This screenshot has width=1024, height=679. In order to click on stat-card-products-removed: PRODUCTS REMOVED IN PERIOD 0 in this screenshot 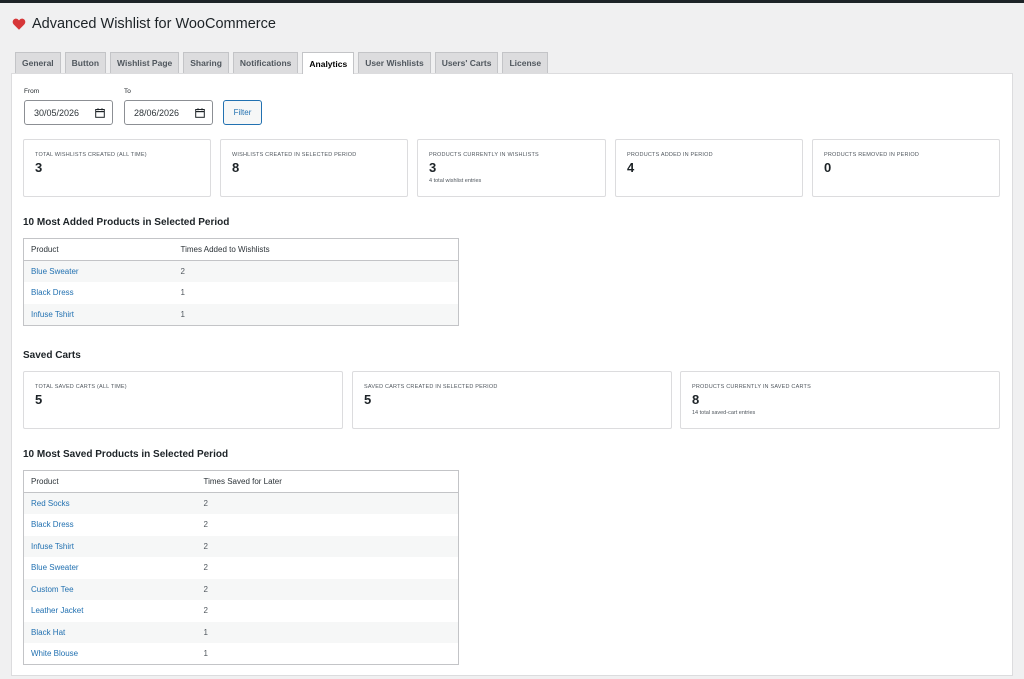, I will do `click(906, 168)`.